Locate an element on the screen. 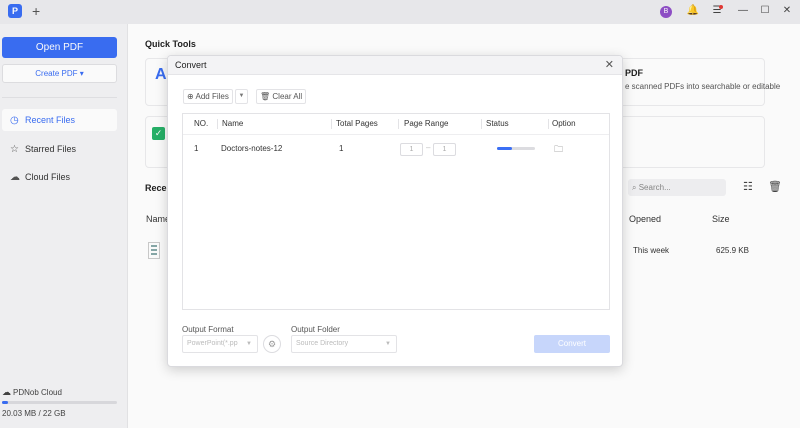 Image resolution: width=800 pixels, height=428 pixels. output-format-select: PowerPoint(*.pp ▼ is located at coordinates (220, 344).